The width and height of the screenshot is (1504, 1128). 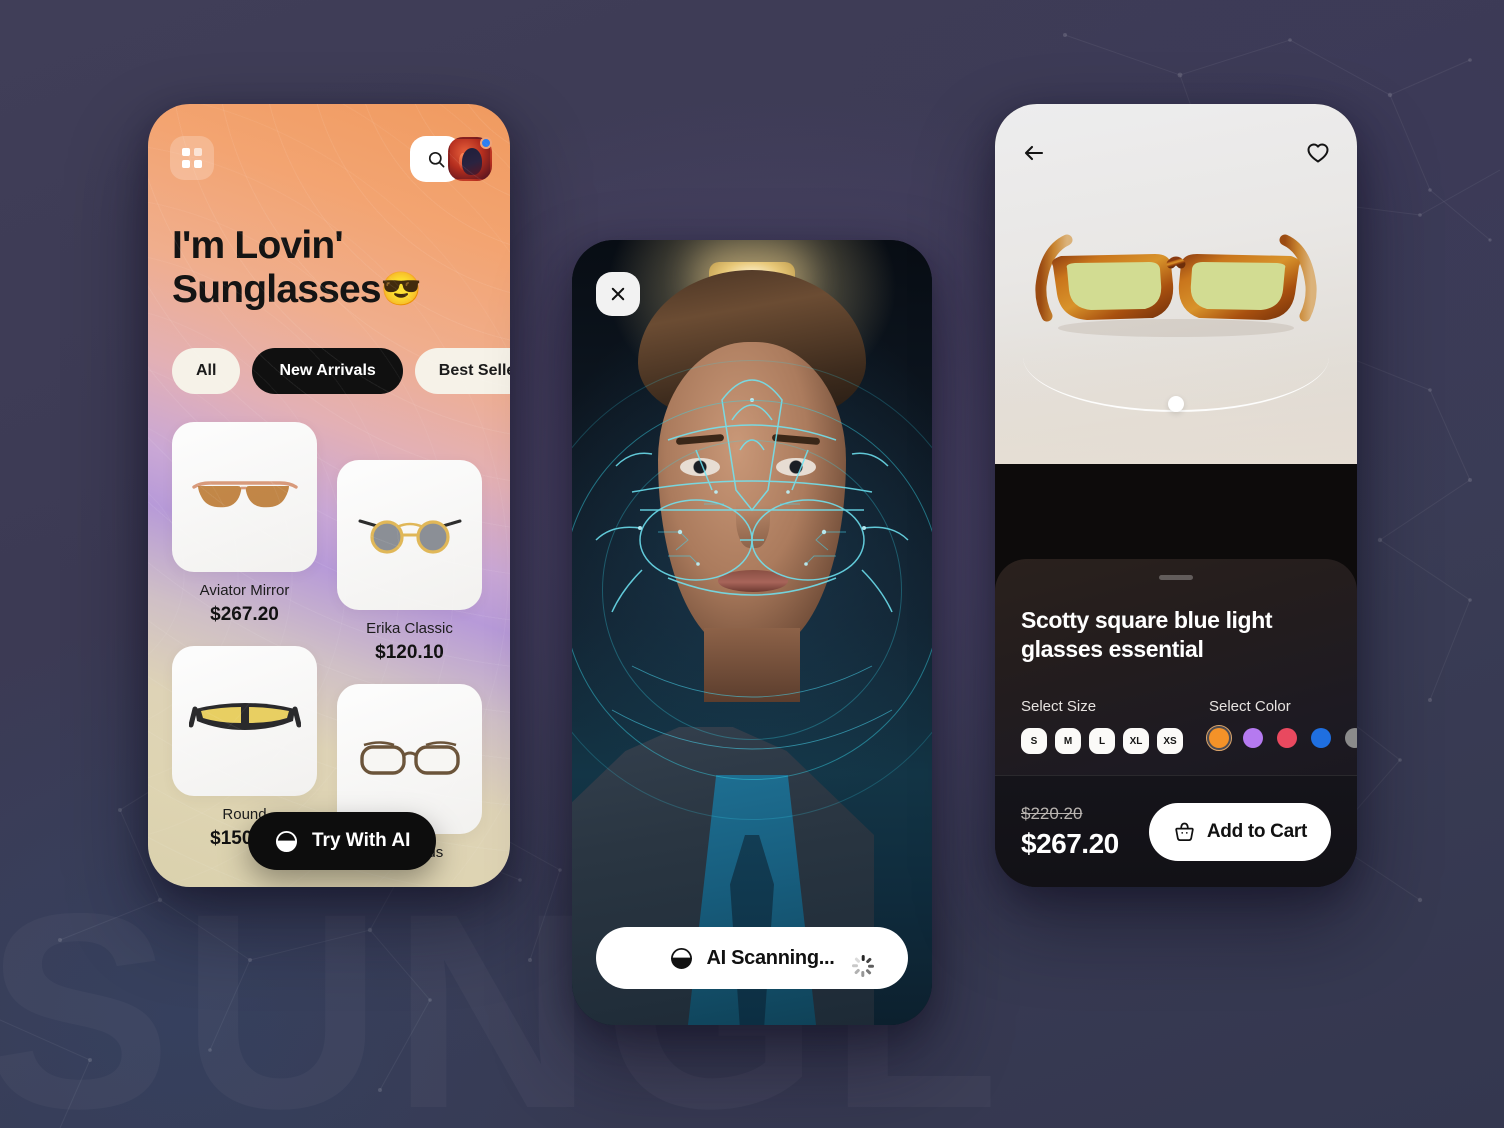 I want to click on color-option-purple, so click(x=1253, y=738).